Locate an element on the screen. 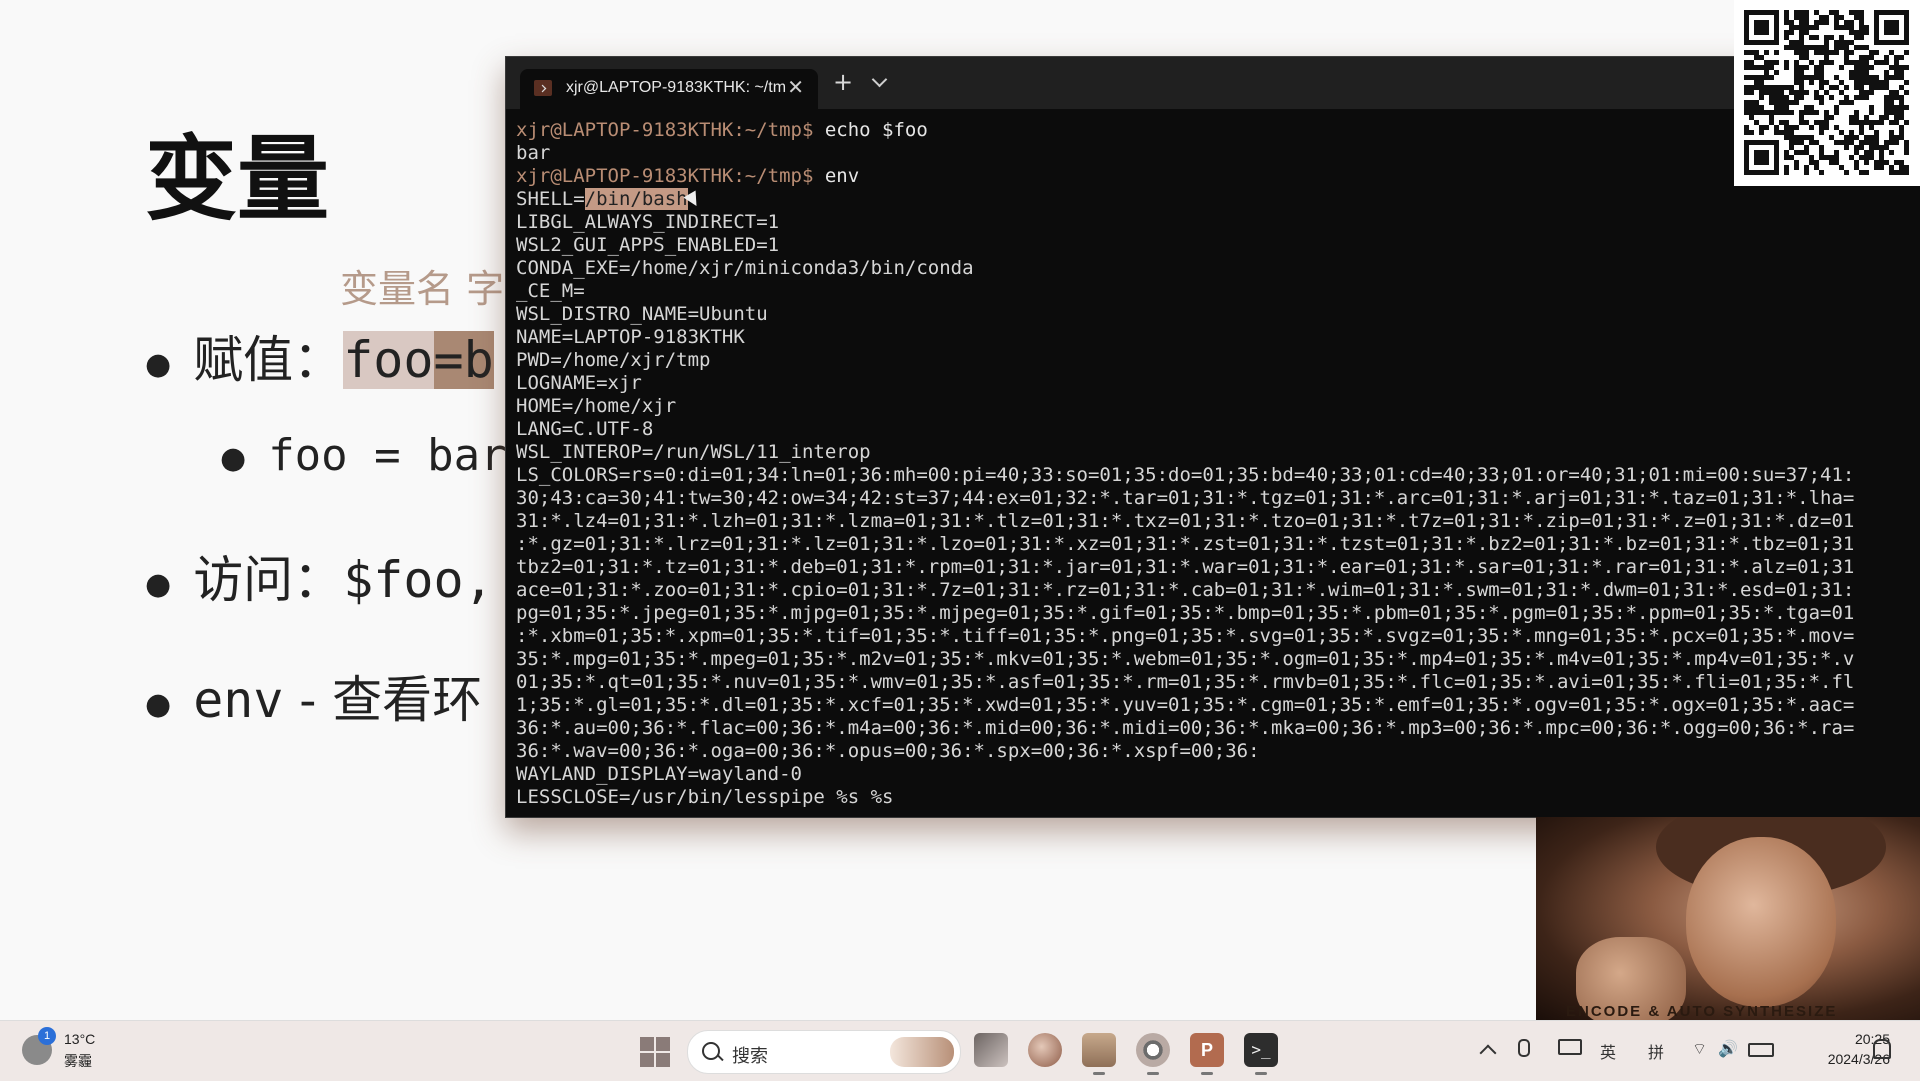  env-line: WSL2_GUI_APPS_ENABLED=1 is located at coordinates (648, 245).